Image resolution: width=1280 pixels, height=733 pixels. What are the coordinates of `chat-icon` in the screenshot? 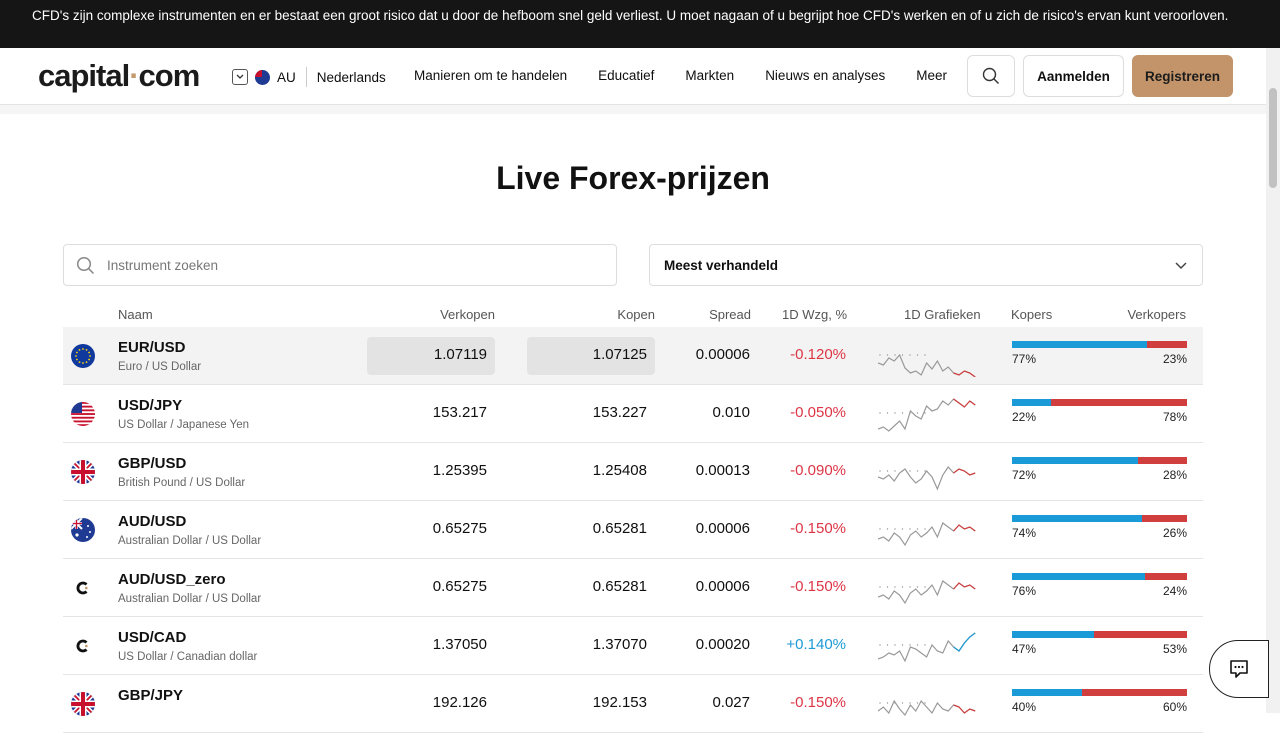 It's located at (1239, 669).